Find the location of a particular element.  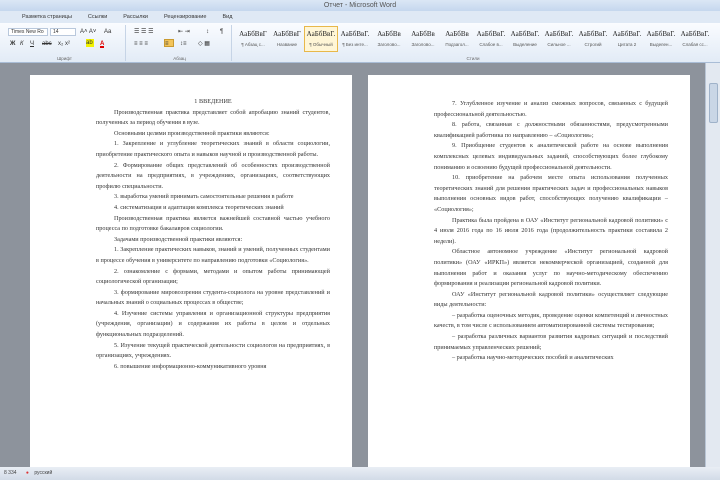

underline-icon: Ч is located at coordinates (32, 44).